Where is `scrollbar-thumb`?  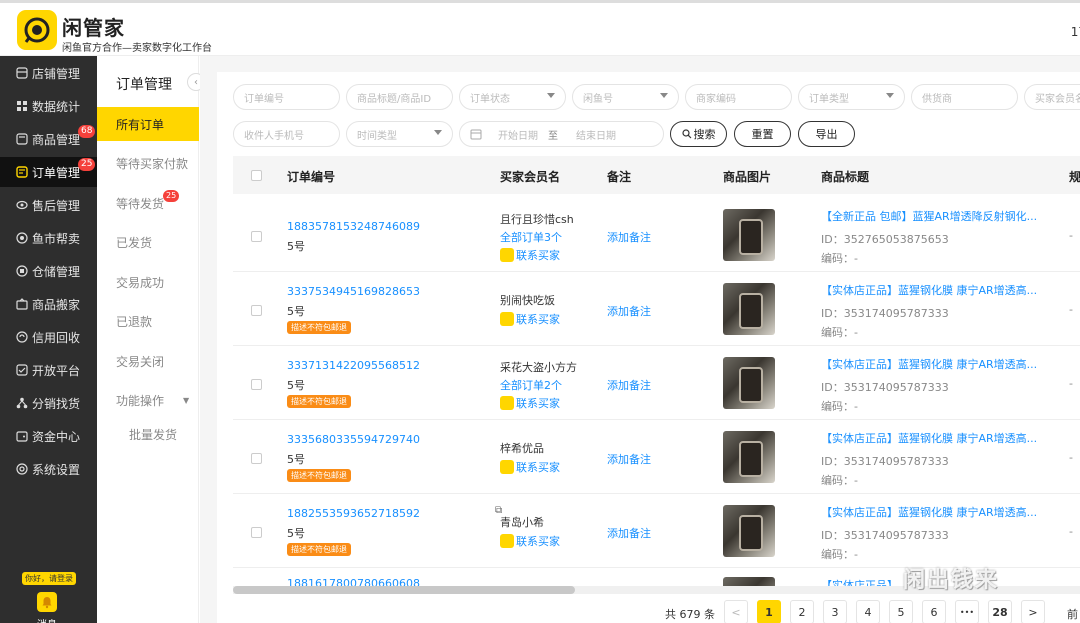
scrollbar-thumb is located at coordinates (404, 590).